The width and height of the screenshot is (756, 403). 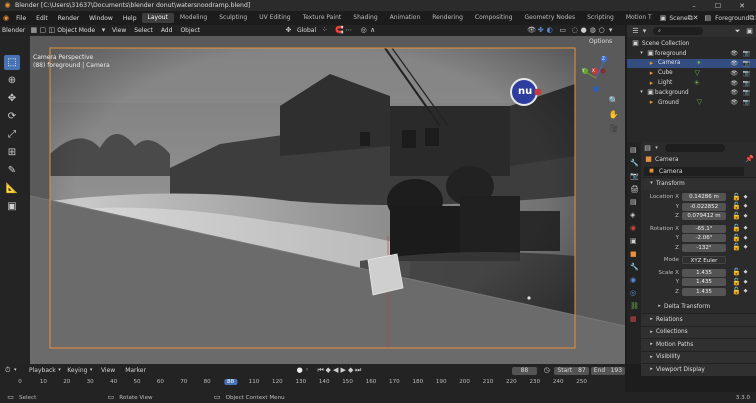 I want to click on tab-sculpting: Sculpting, so click(x=233, y=18).